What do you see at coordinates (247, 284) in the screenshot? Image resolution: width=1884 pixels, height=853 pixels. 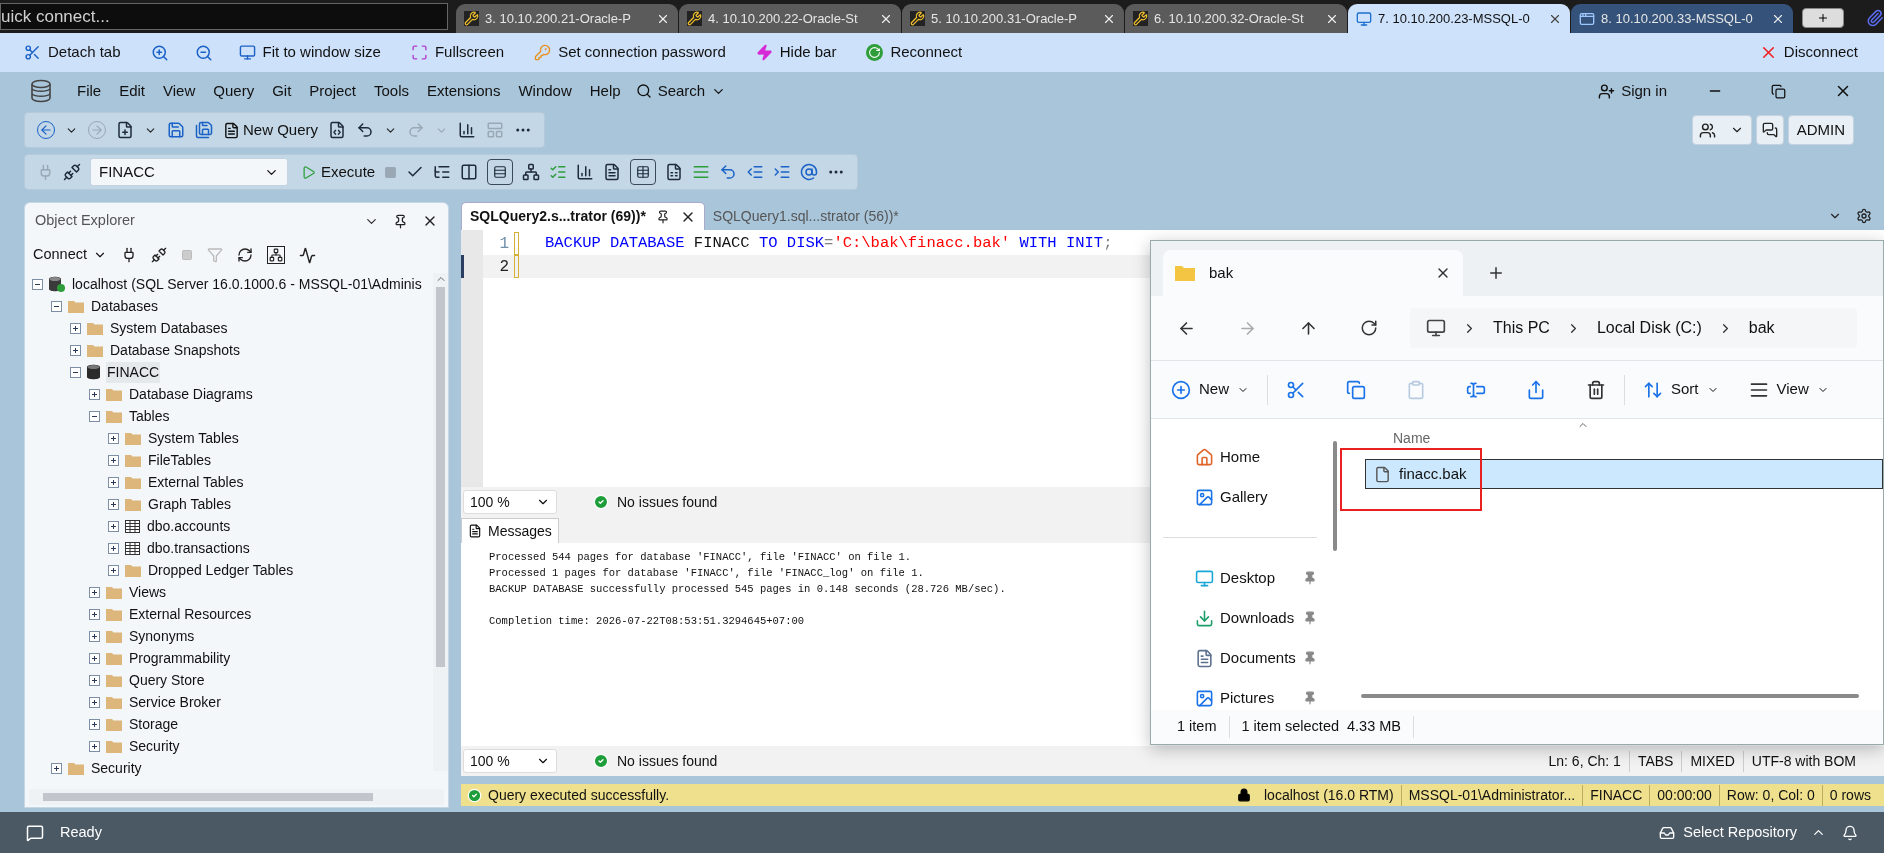 I see `tree-item: localhost (SQL Server 16.0.1000.6 - MSSQL-01\Adminis` at bounding box center [247, 284].